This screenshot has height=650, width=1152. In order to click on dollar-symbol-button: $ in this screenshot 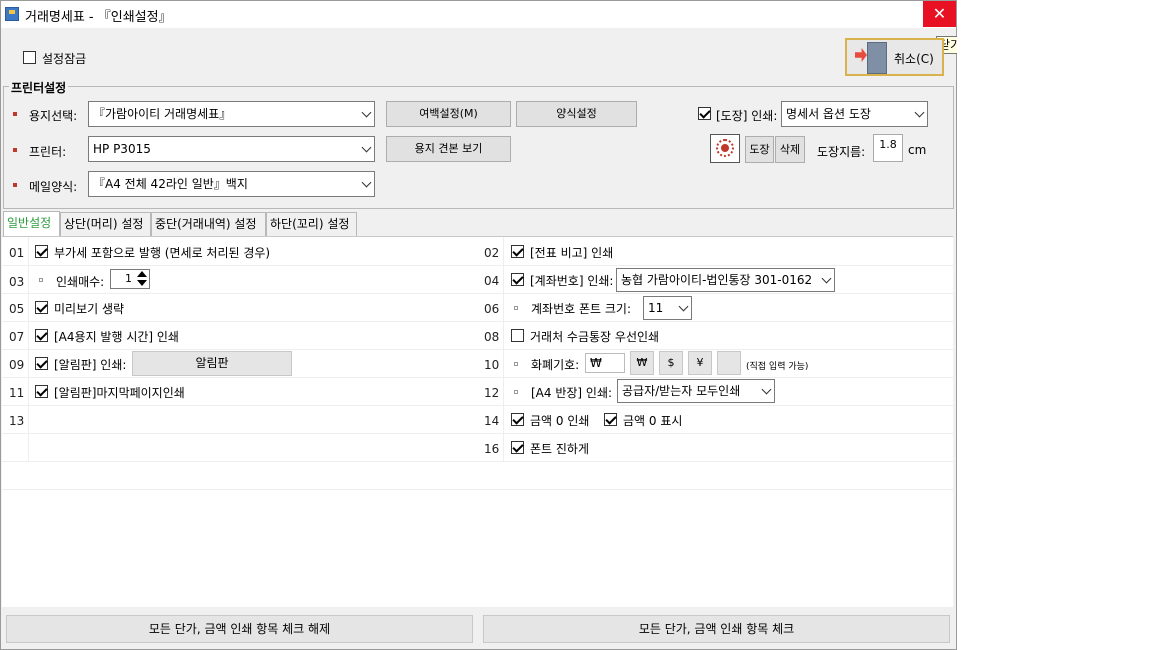, I will do `click(671, 363)`.